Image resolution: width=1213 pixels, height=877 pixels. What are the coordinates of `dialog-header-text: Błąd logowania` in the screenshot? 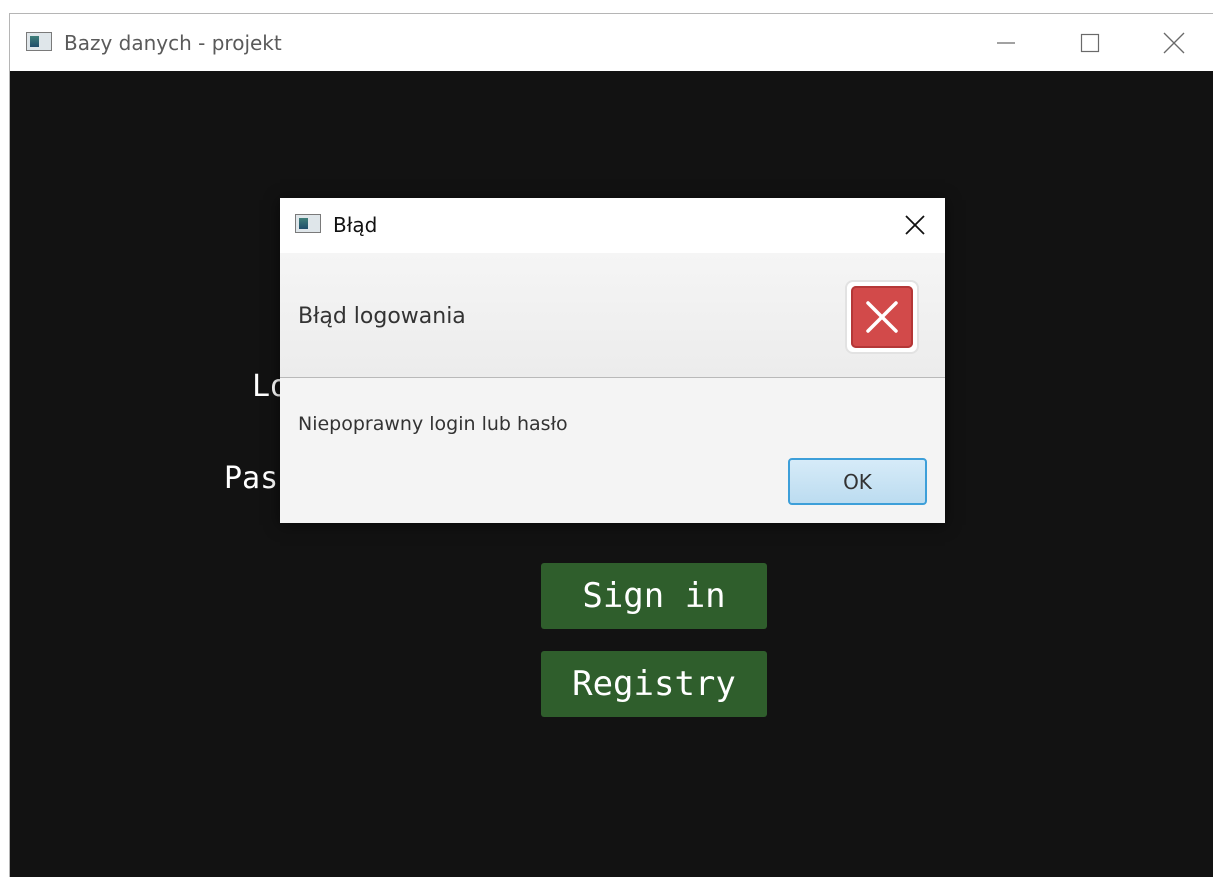 It's located at (382, 316).